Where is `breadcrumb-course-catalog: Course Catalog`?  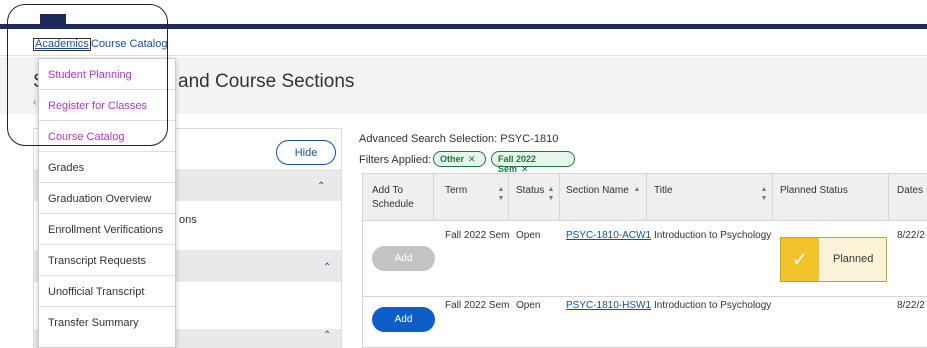 breadcrumb-course-catalog: Course Catalog is located at coordinates (129, 44).